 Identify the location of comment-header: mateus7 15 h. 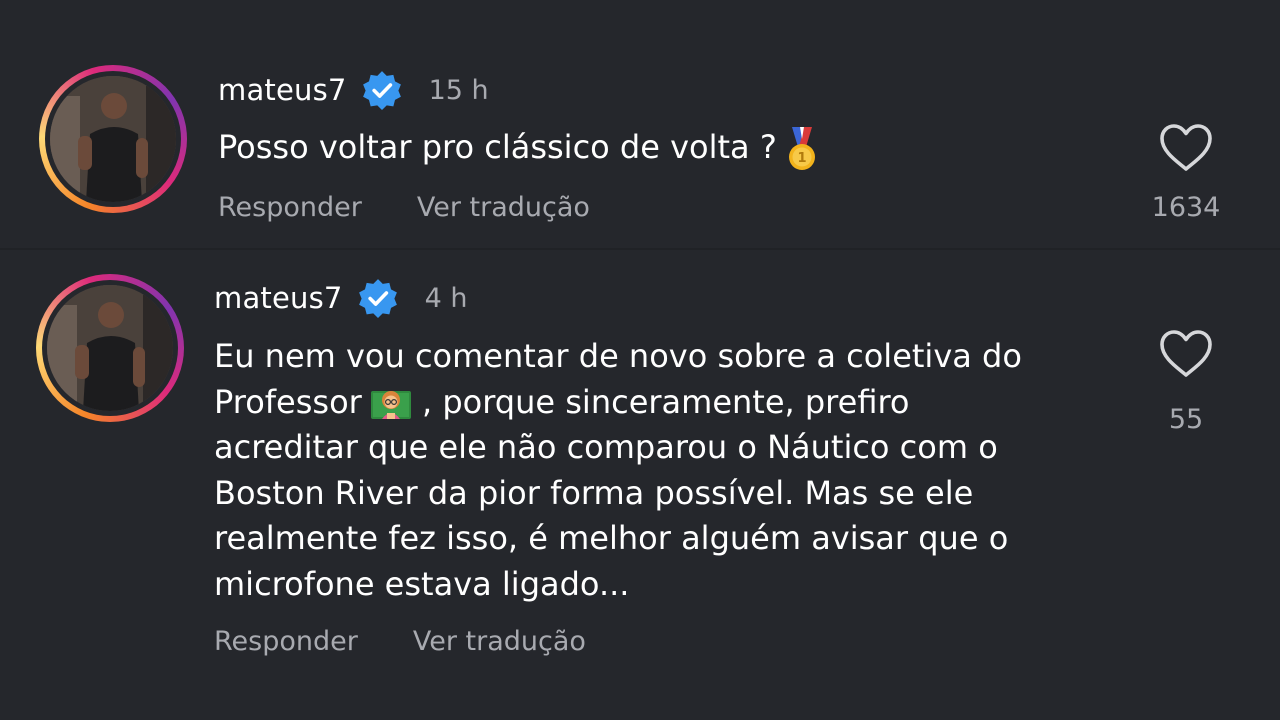
(353, 90).